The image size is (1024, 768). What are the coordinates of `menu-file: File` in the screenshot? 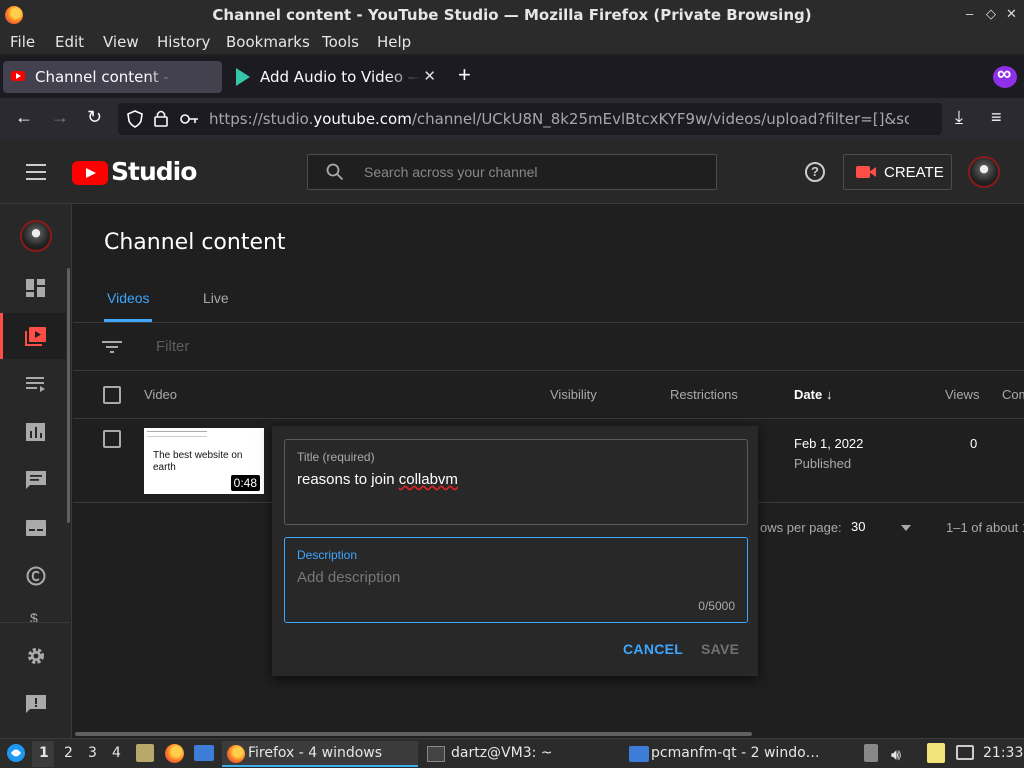 It's located at (22, 42).